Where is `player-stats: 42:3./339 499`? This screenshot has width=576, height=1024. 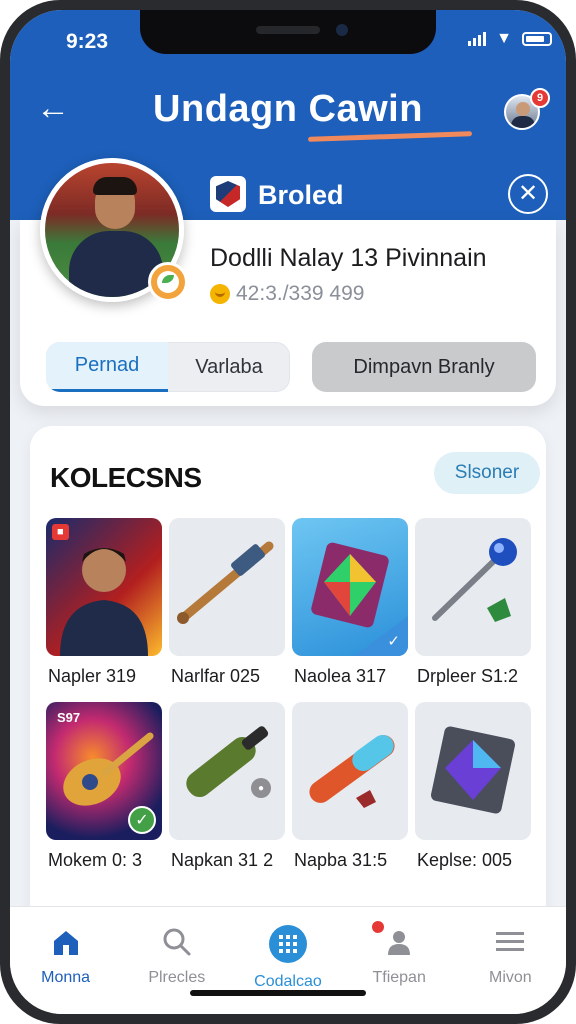 player-stats: 42:3./339 499 is located at coordinates (287, 294).